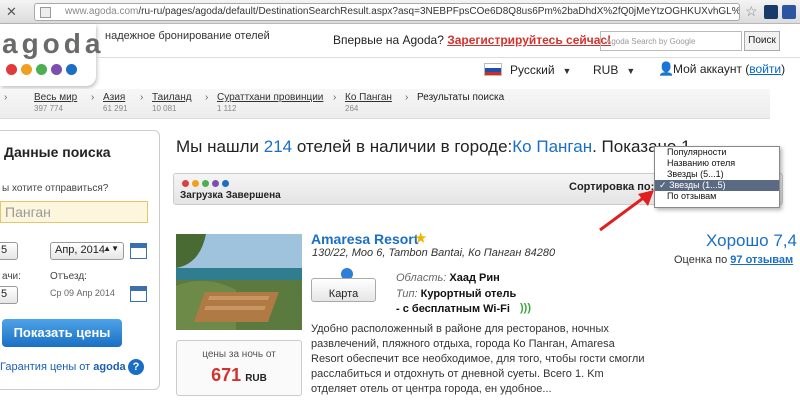  What do you see at coordinates (166, 102) in the screenshot?
I see `breadcrumb-item: › Таиланд 10 081` at bounding box center [166, 102].